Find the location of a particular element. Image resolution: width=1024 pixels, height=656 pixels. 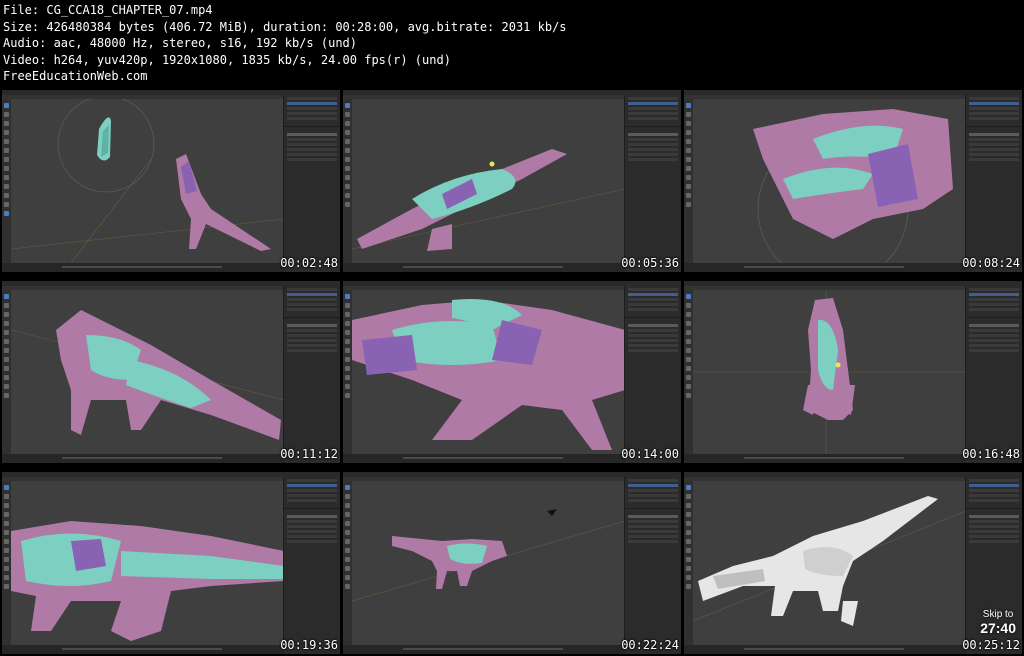

skip-to-overlay: Skip to 27:40 is located at coordinates (998, 622).